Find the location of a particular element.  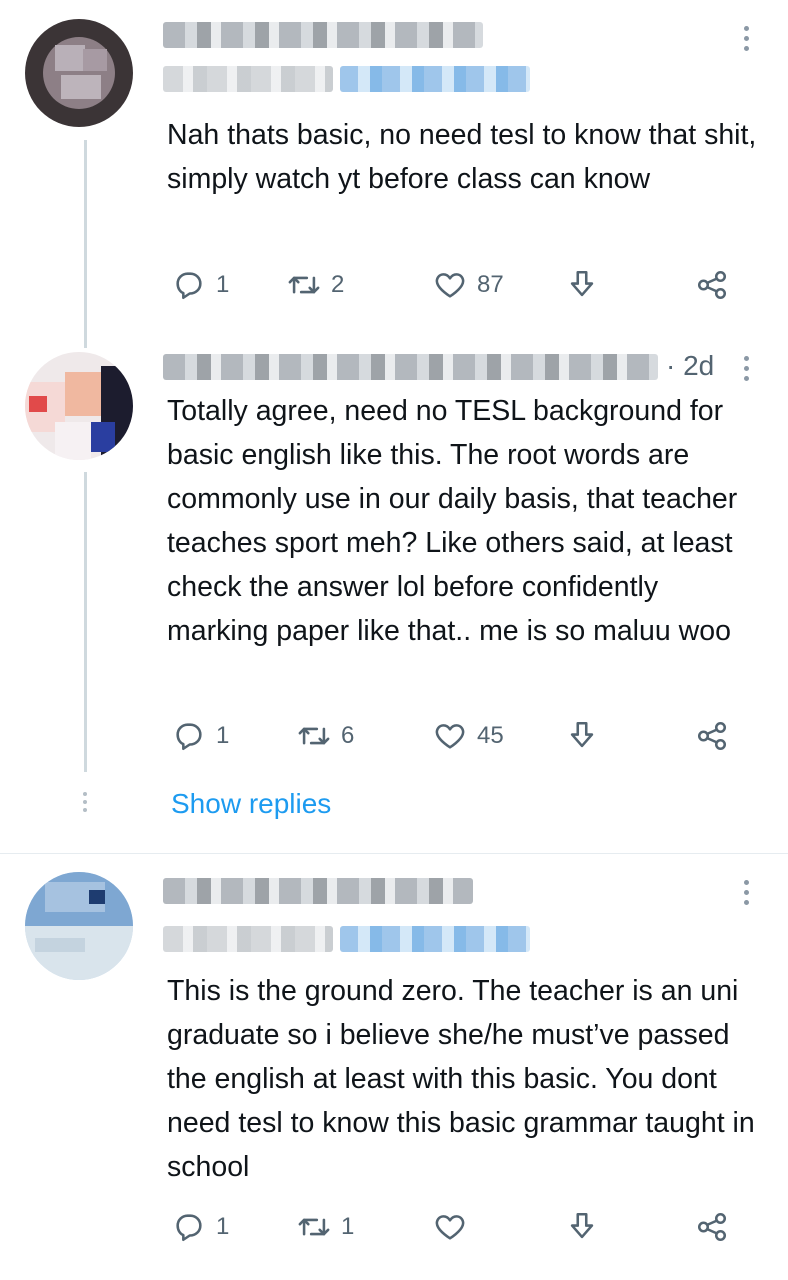

thread-continuation-dots is located at coordinates (85, 804).